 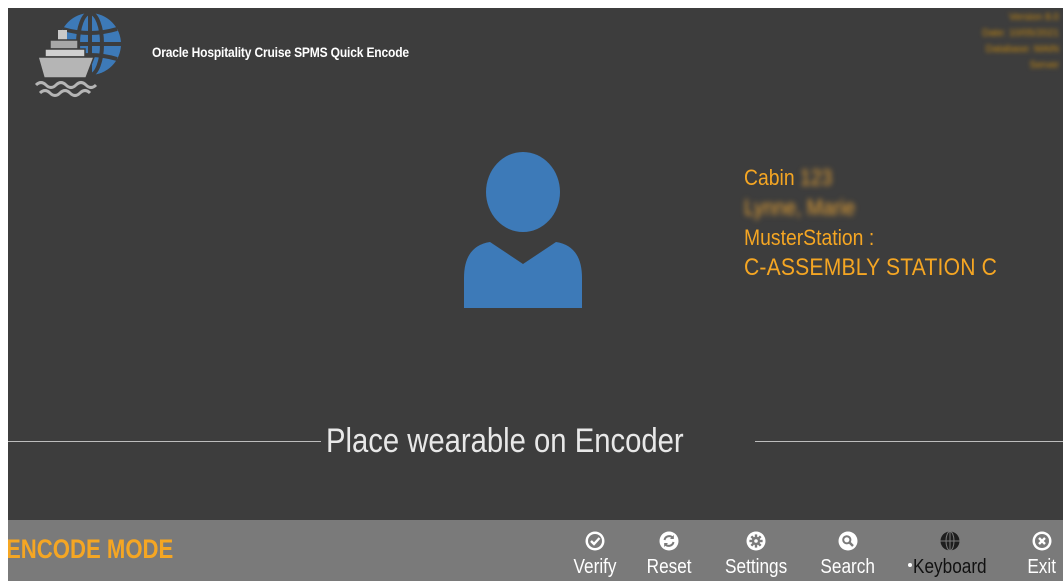 I want to click on muster-label: MusterStation :, so click(x=809, y=237).